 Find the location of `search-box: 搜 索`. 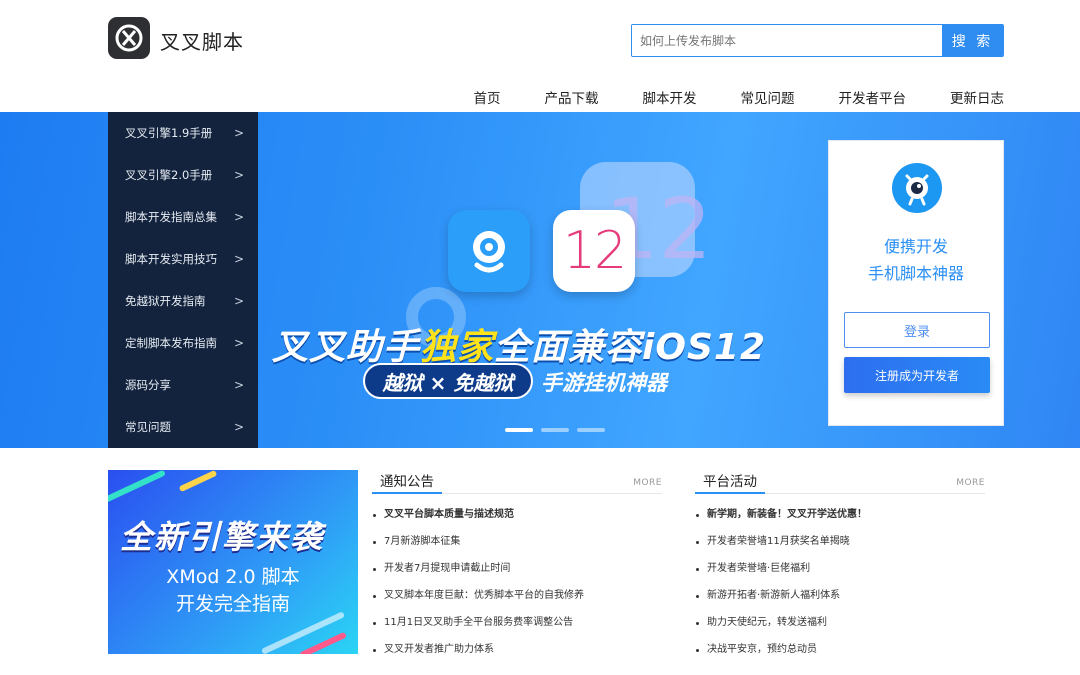

search-box: 搜 索 is located at coordinates (817, 40).